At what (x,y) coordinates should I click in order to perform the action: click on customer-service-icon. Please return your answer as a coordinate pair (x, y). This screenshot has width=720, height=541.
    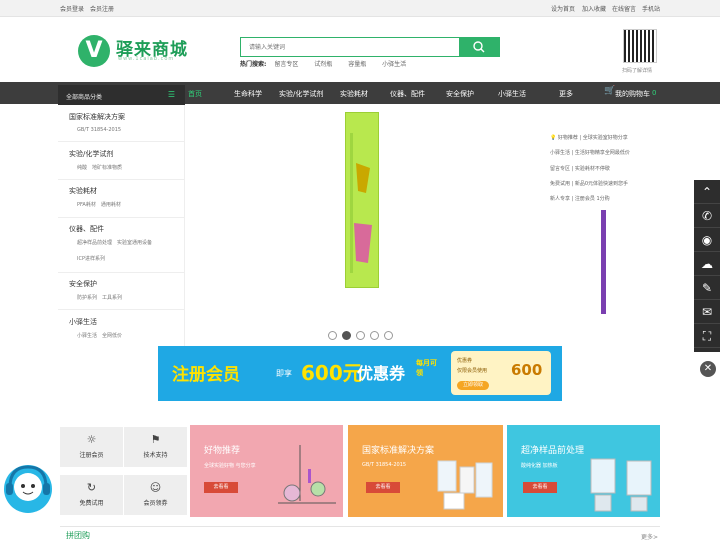
    Looking at the image, I should click on (30, 490).